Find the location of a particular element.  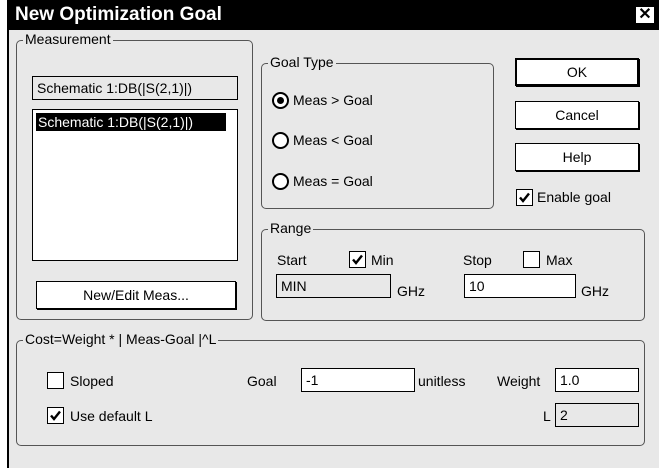

use-default-l-checkbox is located at coordinates (55, 415).